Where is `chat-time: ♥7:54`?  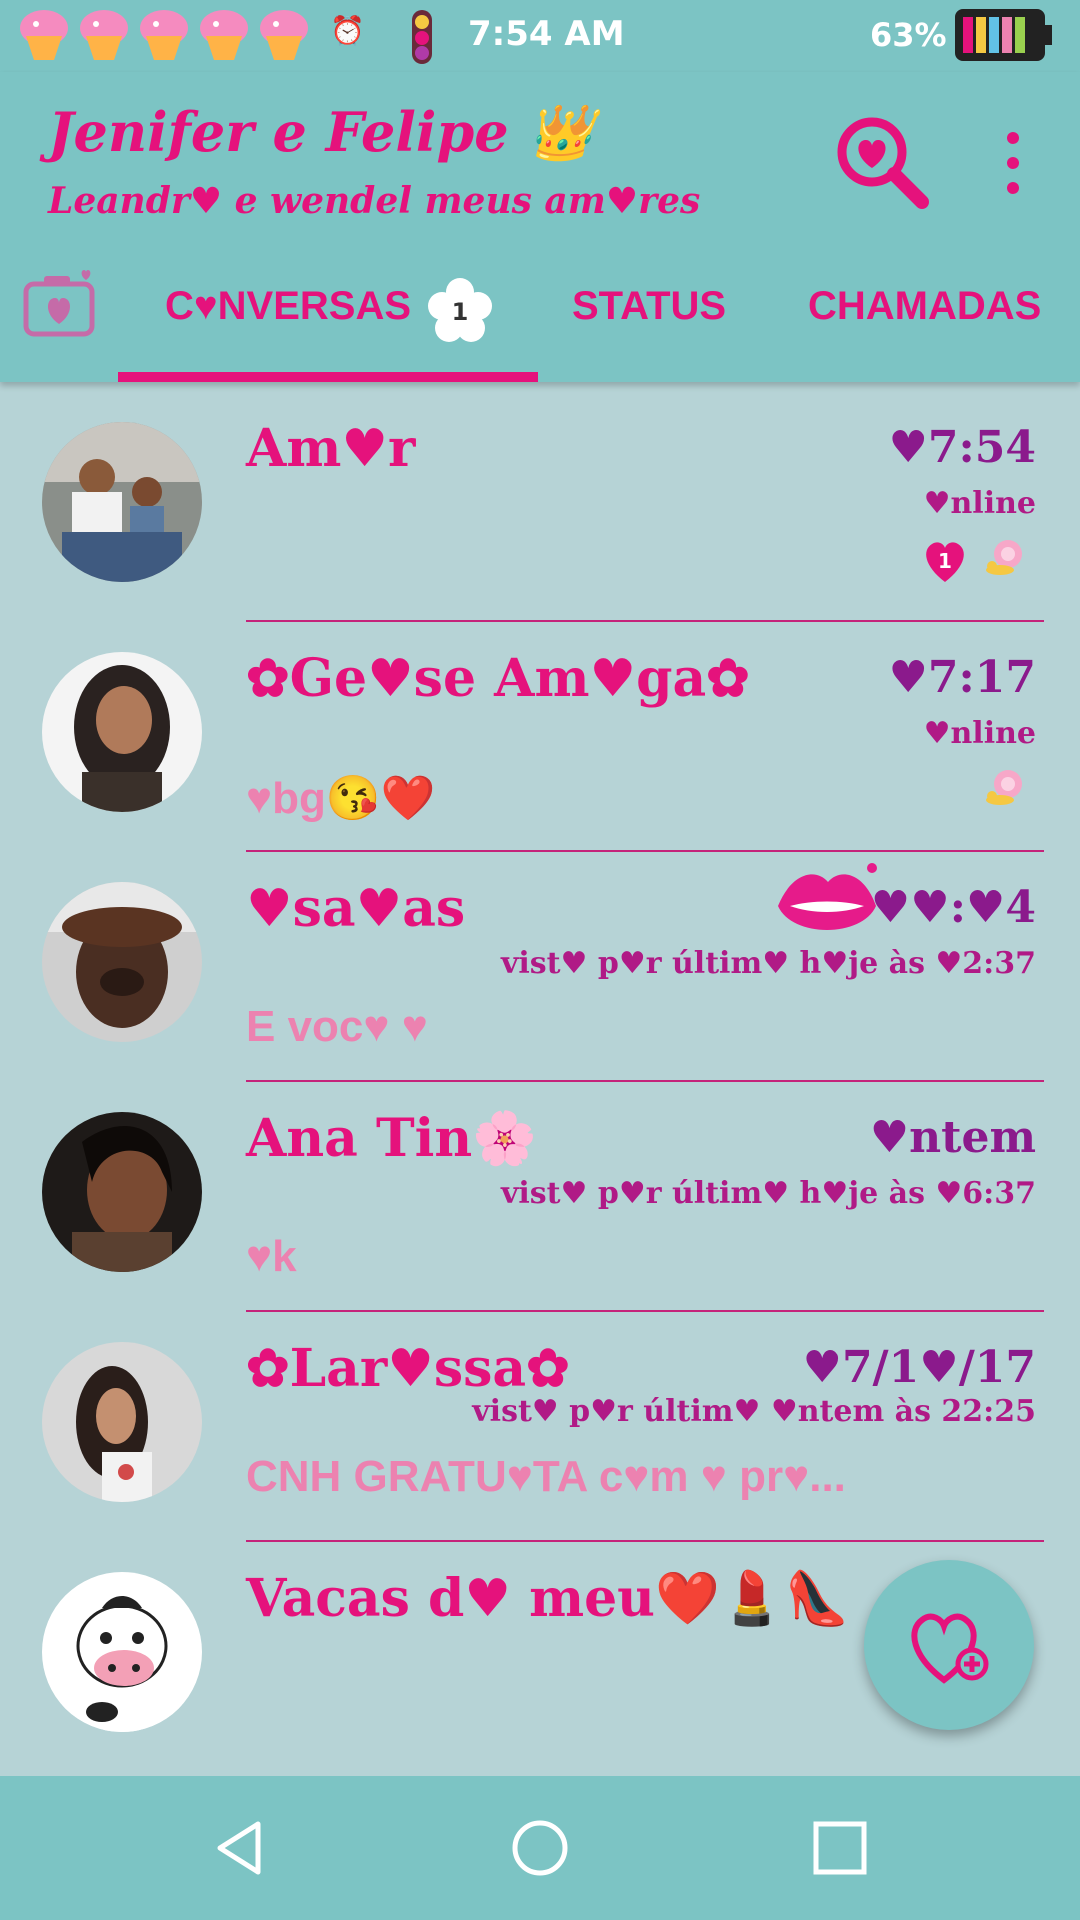
chat-time: ♥7:54 is located at coordinates (962, 447).